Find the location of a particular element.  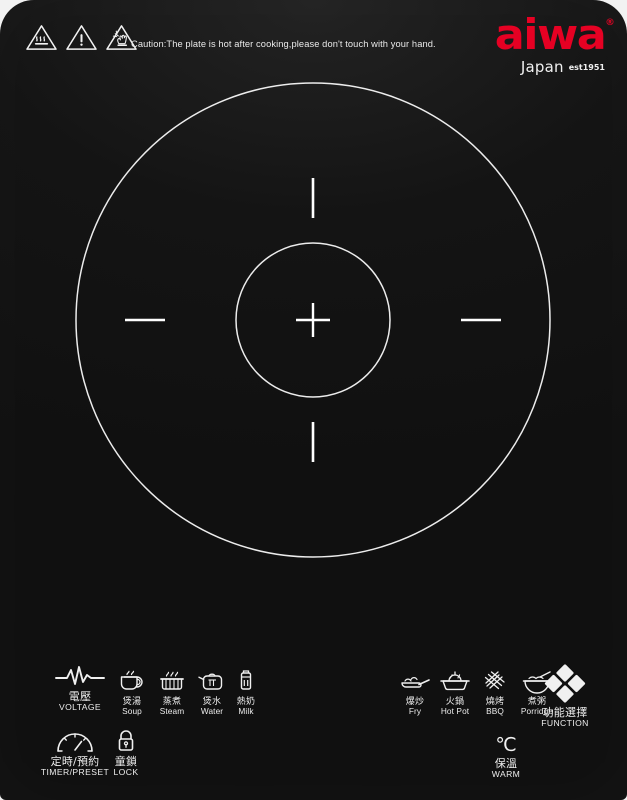

fry-label-en: Fry is located at coordinates (415, 711).